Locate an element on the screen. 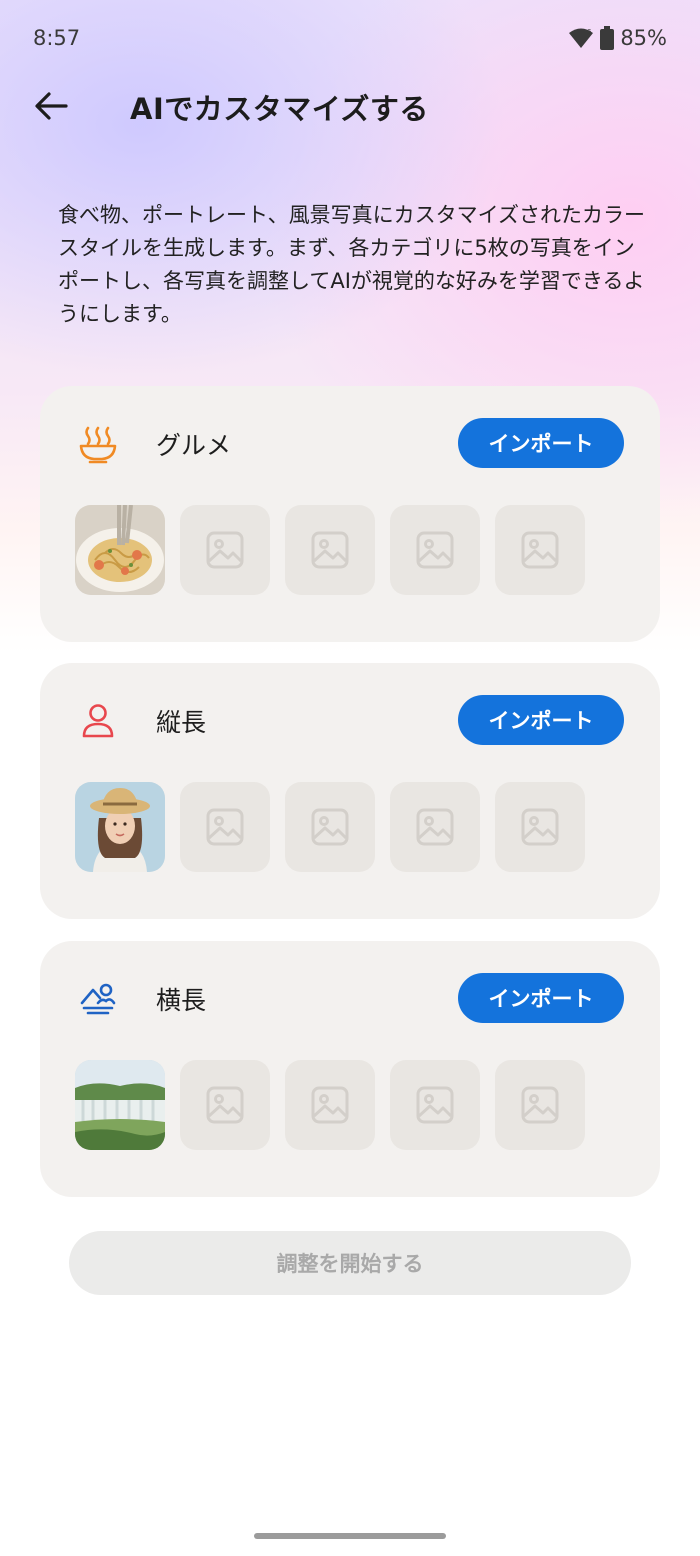 Image resolution: width=700 pixels, height=1556 pixels. photo-thumbnail-waterfall is located at coordinates (120, 1105).